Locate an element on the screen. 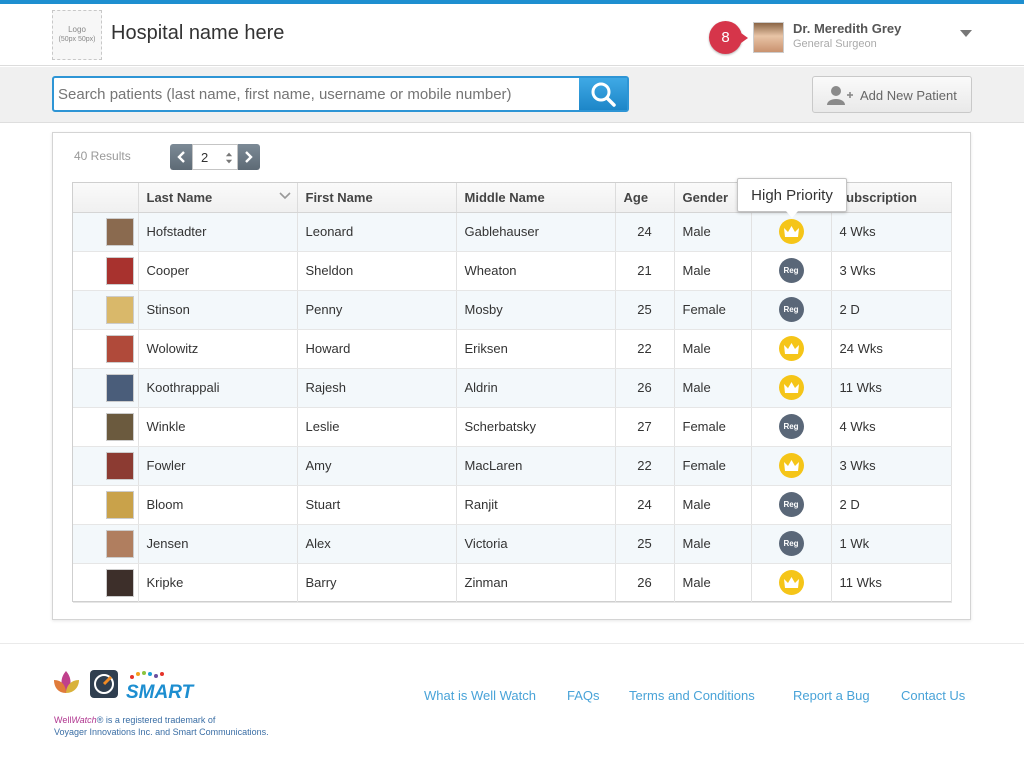  footer-link-contact-us: Contact Us is located at coordinates (933, 695).